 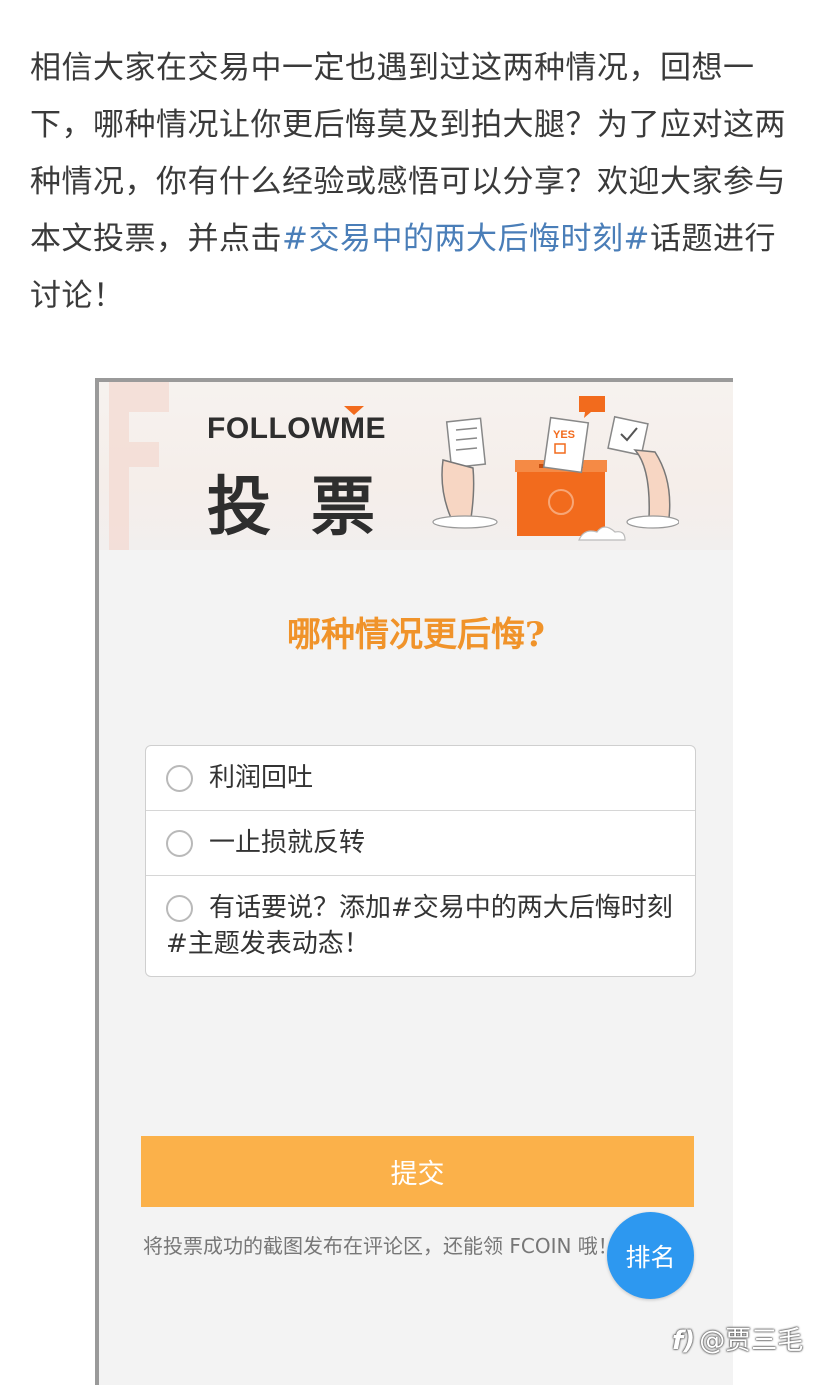 I want to click on poll-option-3: 有话要说？添加#交易中的两大后悔时刻#主题发表动态！, so click(x=420, y=926).